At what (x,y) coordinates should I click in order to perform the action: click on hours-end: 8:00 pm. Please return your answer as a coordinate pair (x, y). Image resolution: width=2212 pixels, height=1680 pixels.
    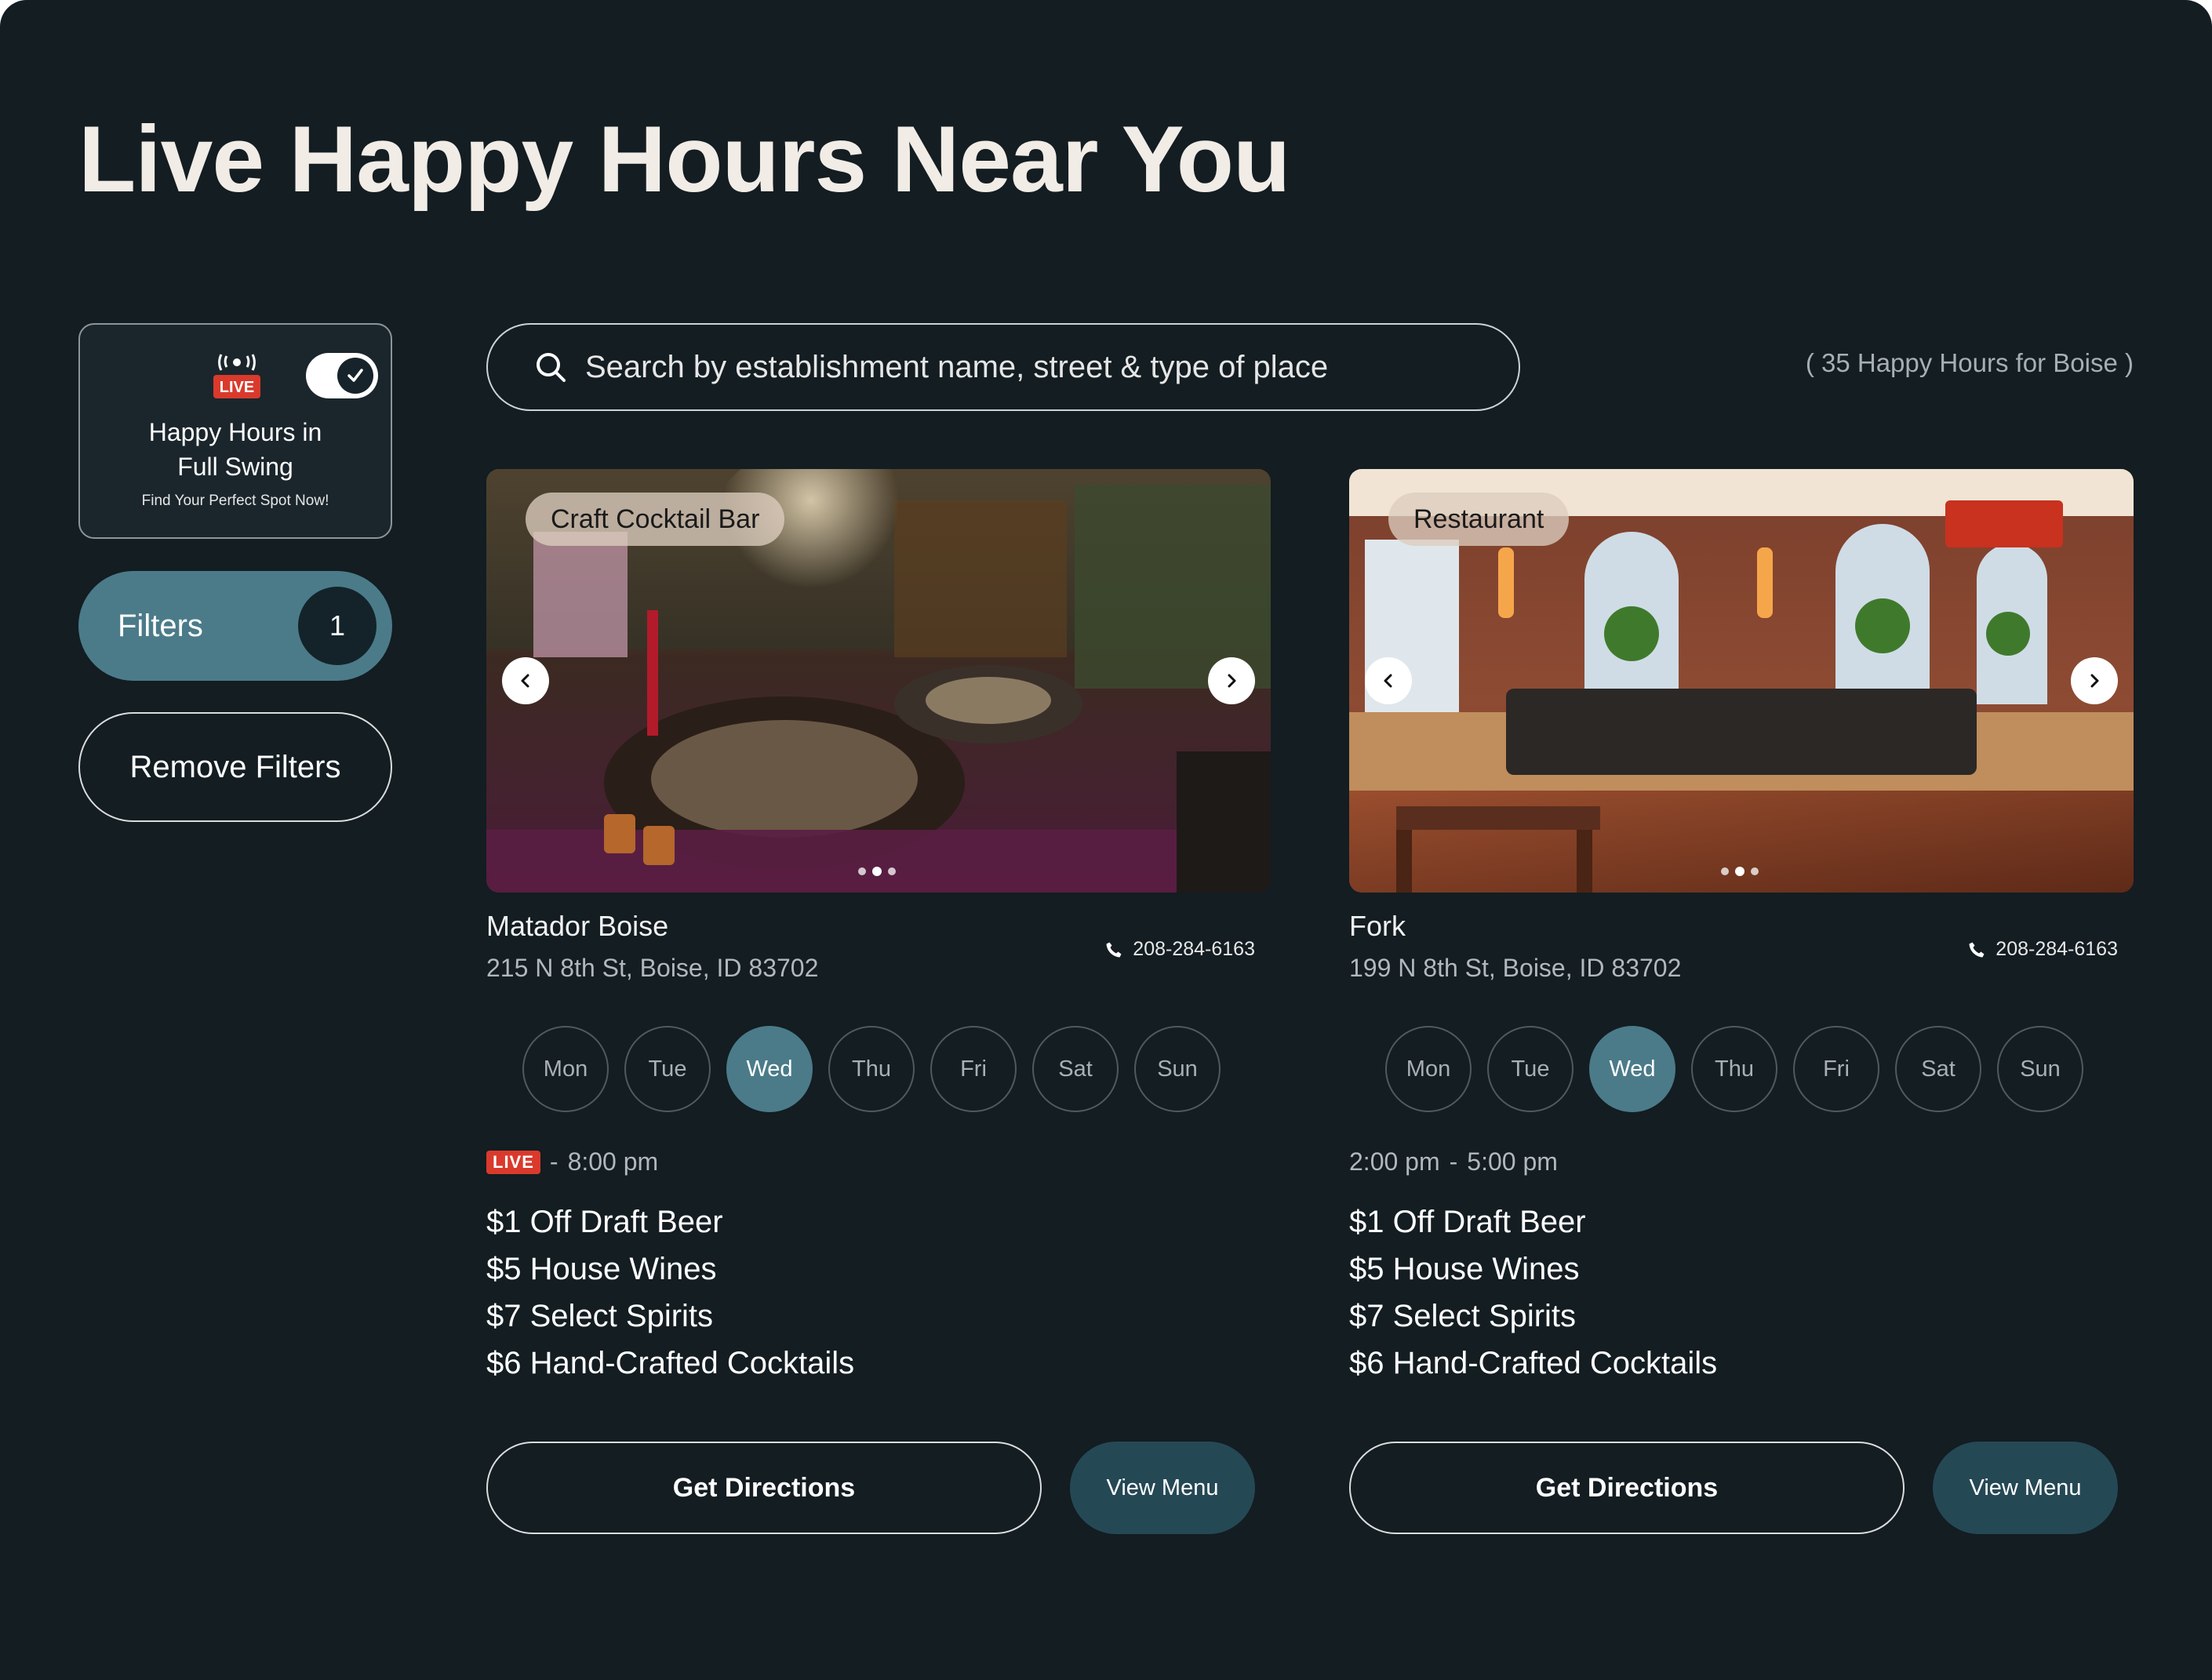
    Looking at the image, I should click on (613, 1161).